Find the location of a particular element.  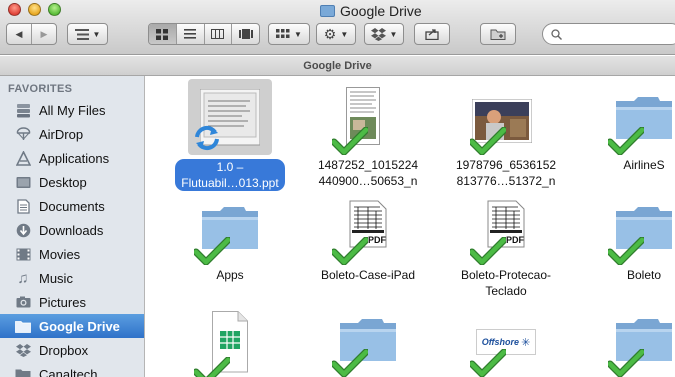

search-field is located at coordinates (608, 34).